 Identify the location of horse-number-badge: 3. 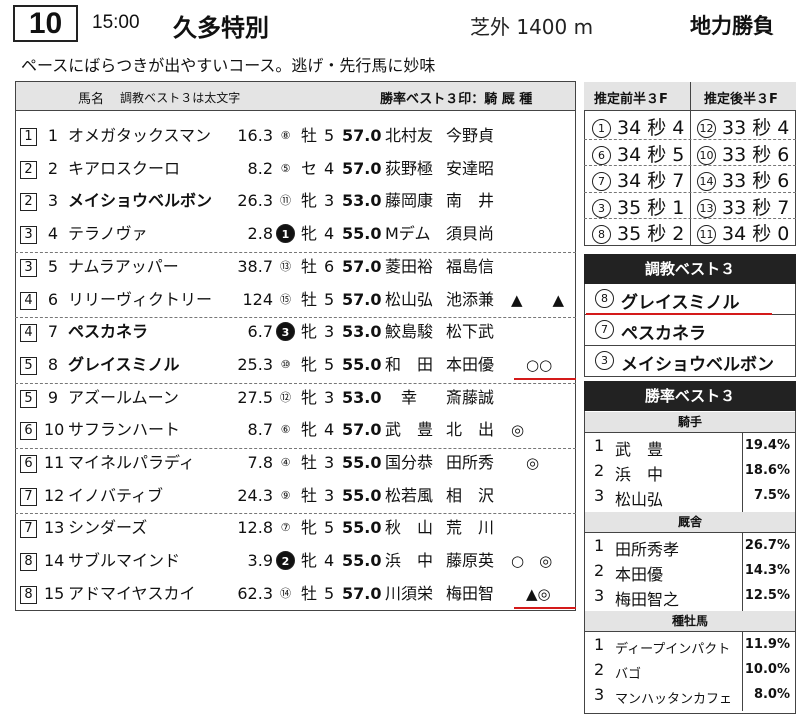
(604, 360).